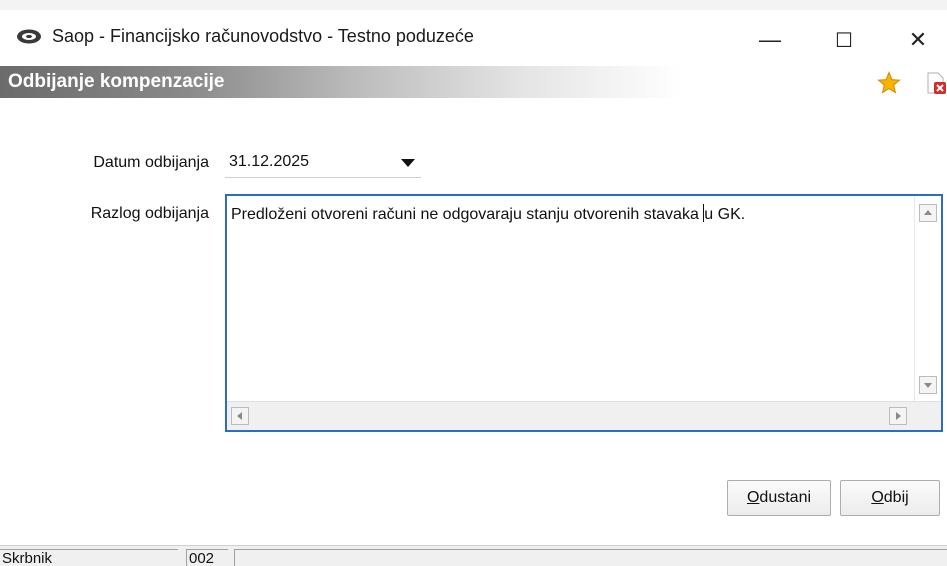 Image resolution: width=947 pixels, height=566 pixels. What do you see at coordinates (918, 40) in the screenshot?
I see `close-window-button: ✕` at bounding box center [918, 40].